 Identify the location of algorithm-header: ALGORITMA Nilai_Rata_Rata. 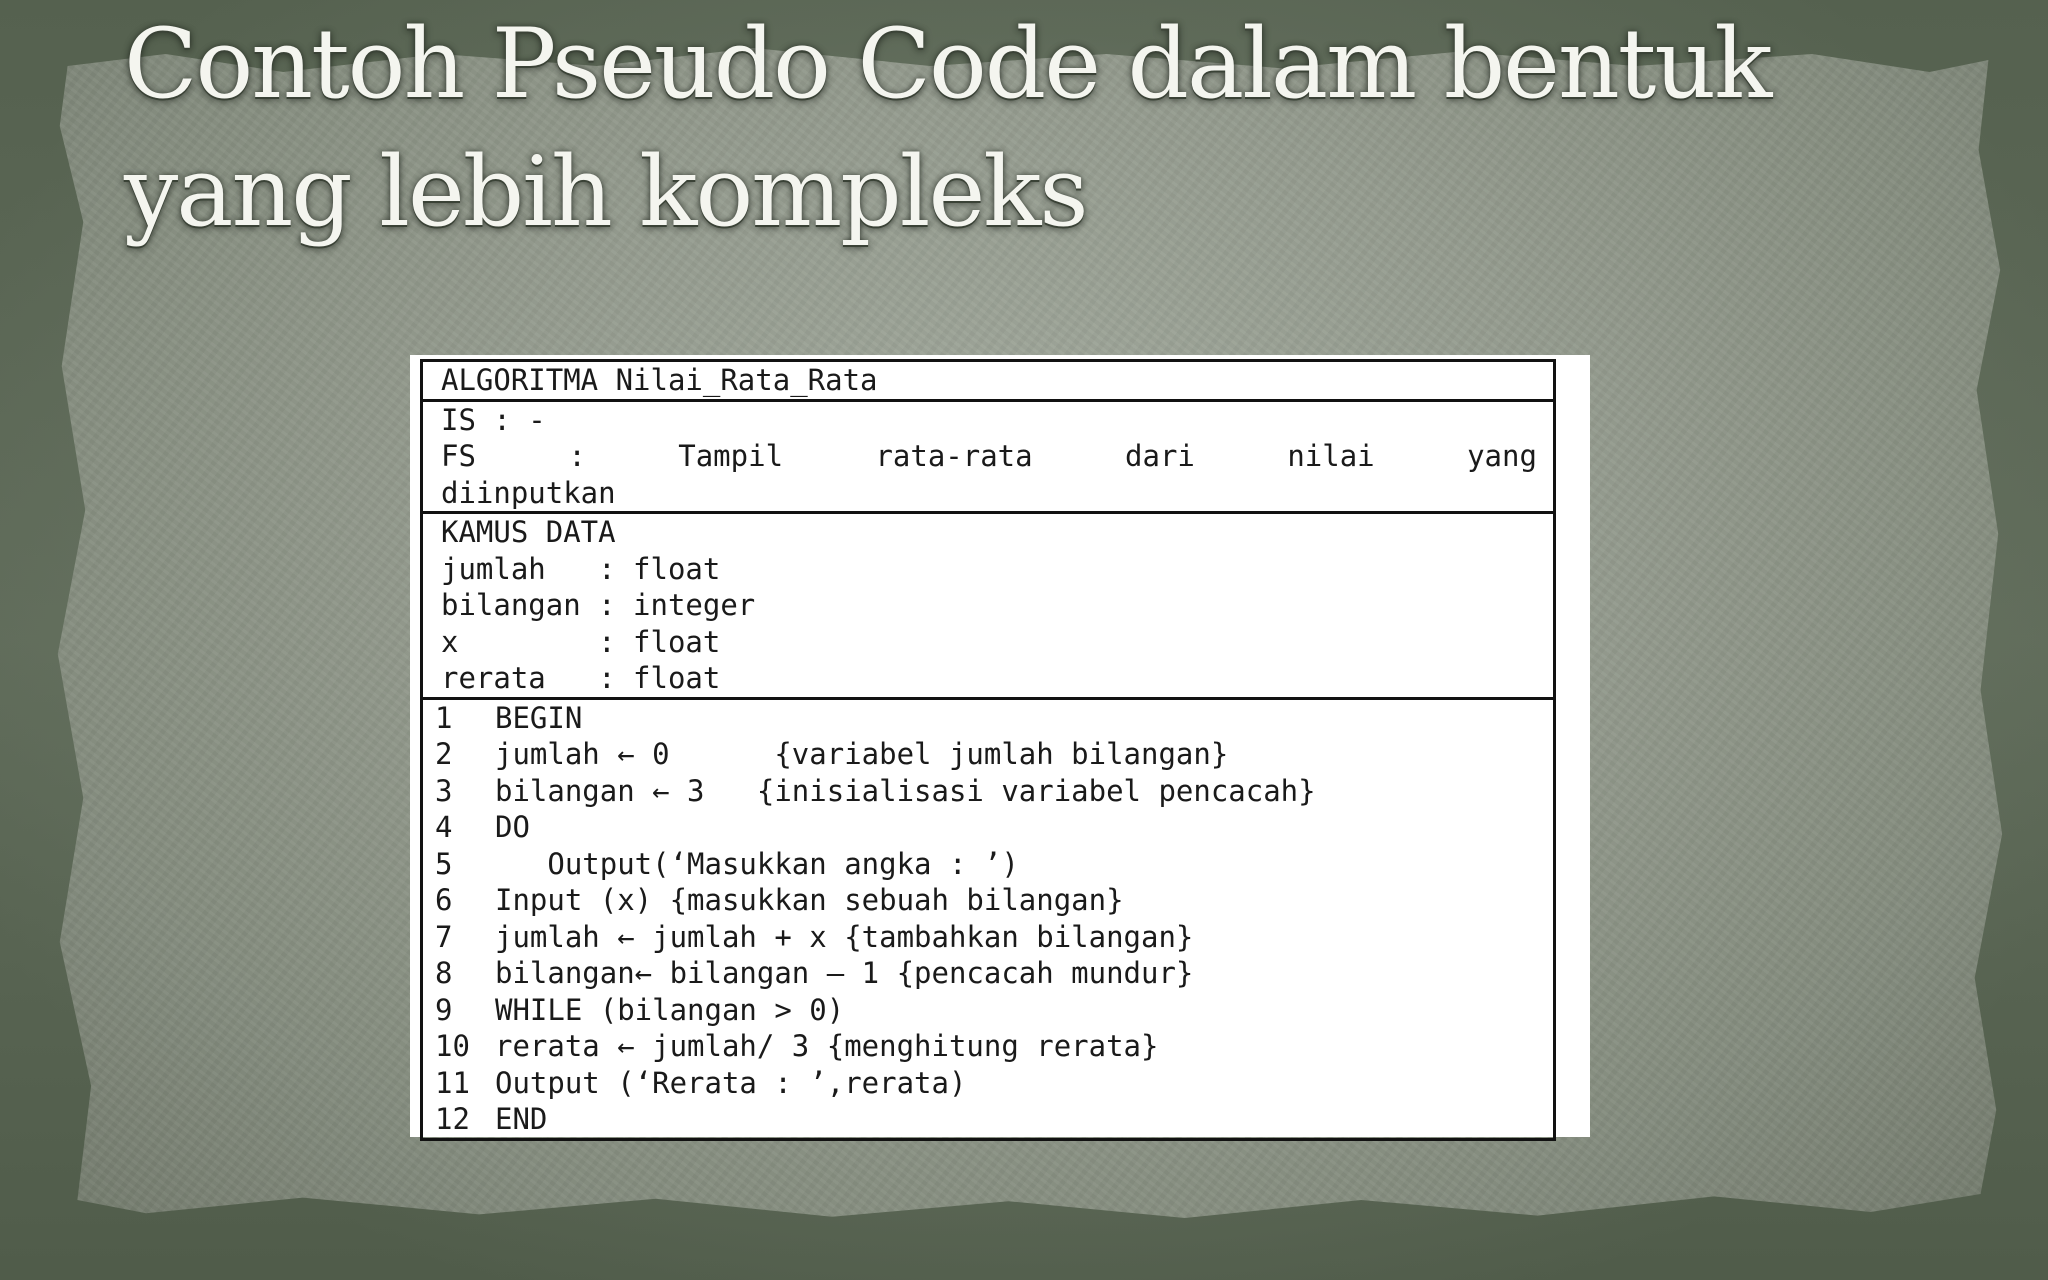
(659, 380).